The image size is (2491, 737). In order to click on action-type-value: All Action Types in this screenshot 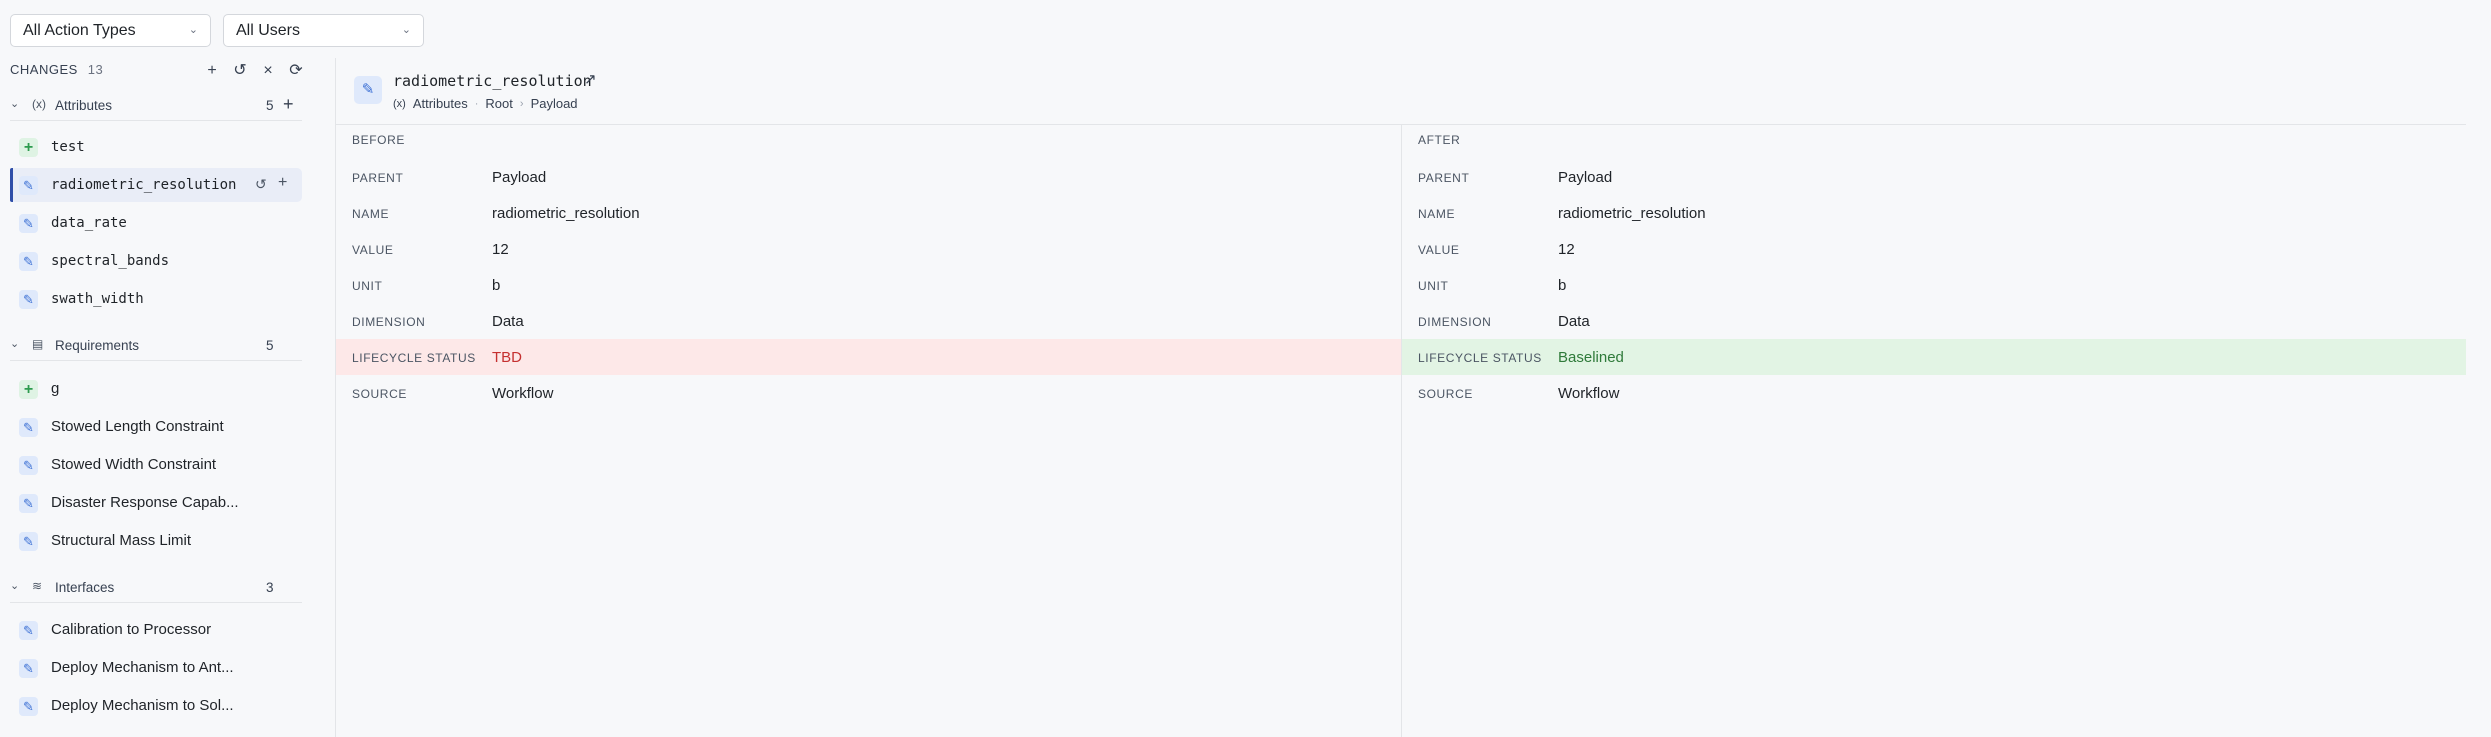, I will do `click(79, 30)`.